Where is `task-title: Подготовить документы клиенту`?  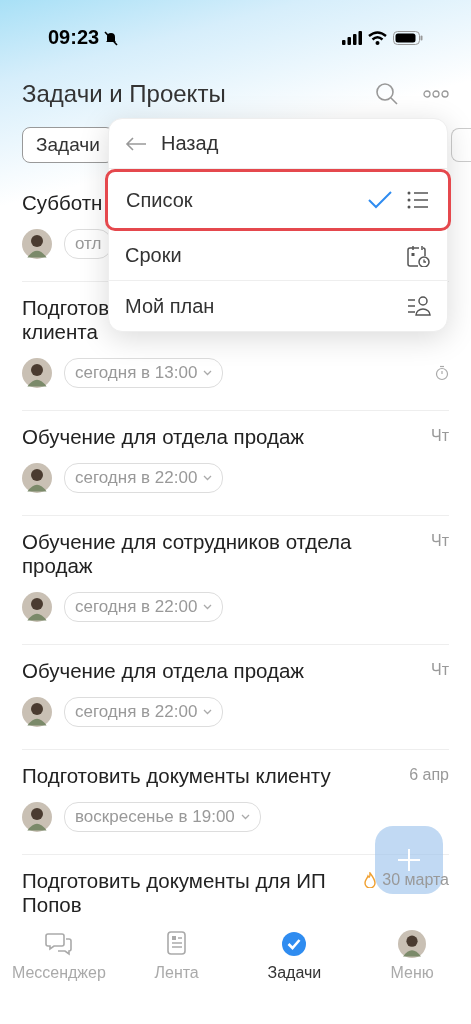
task-title: Подготовить документы клиенту is located at coordinates (207, 776).